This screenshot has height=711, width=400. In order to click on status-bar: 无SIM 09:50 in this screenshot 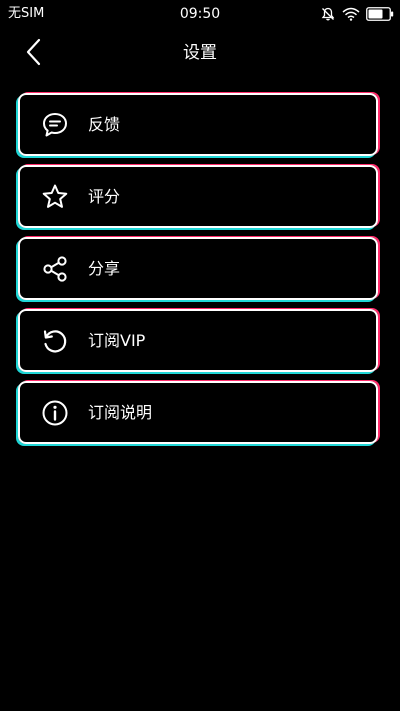, I will do `click(200, 14)`.